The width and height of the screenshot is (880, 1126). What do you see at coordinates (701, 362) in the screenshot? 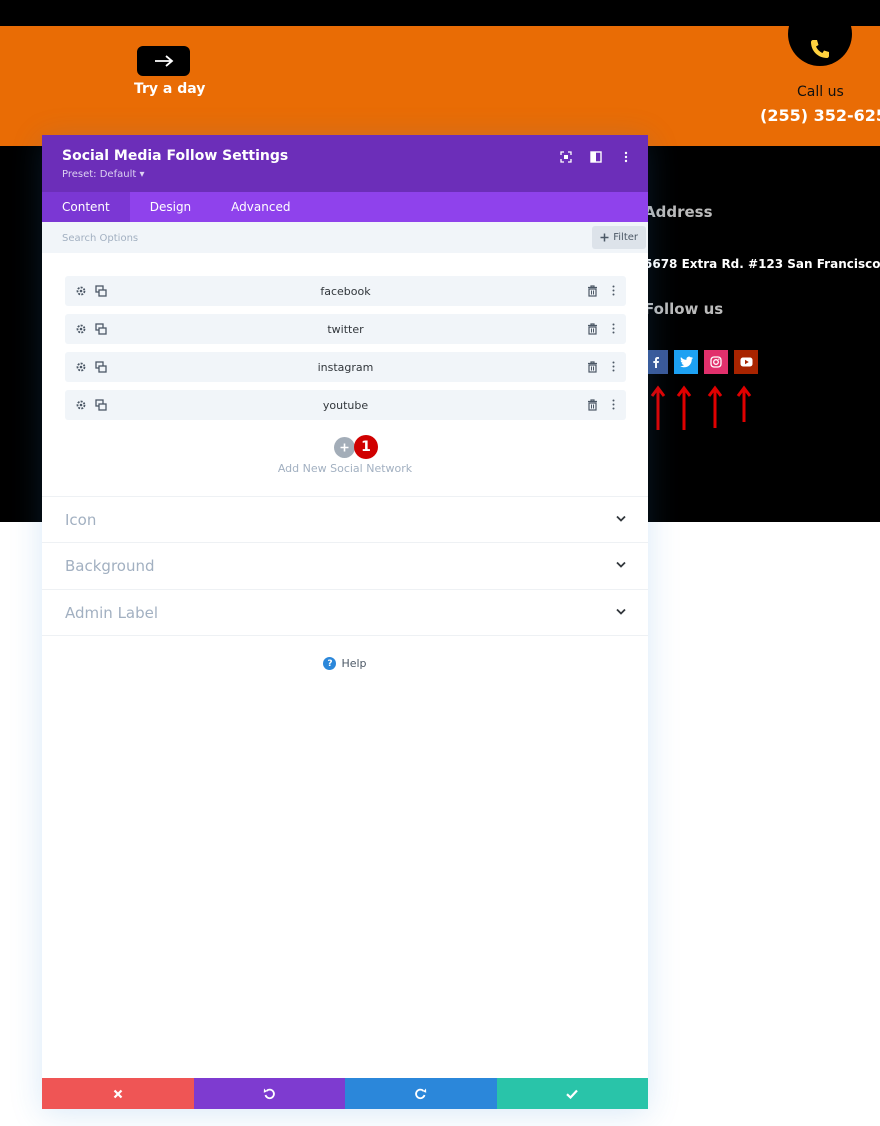
I see `social-icons-row` at bounding box center [701, 362].